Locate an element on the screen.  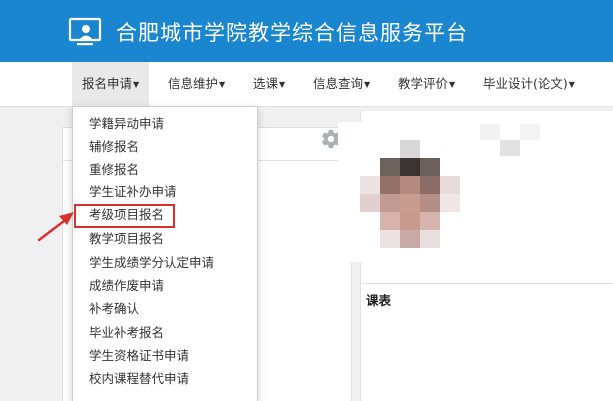
highlight-box is located at coordinates (124, 216).